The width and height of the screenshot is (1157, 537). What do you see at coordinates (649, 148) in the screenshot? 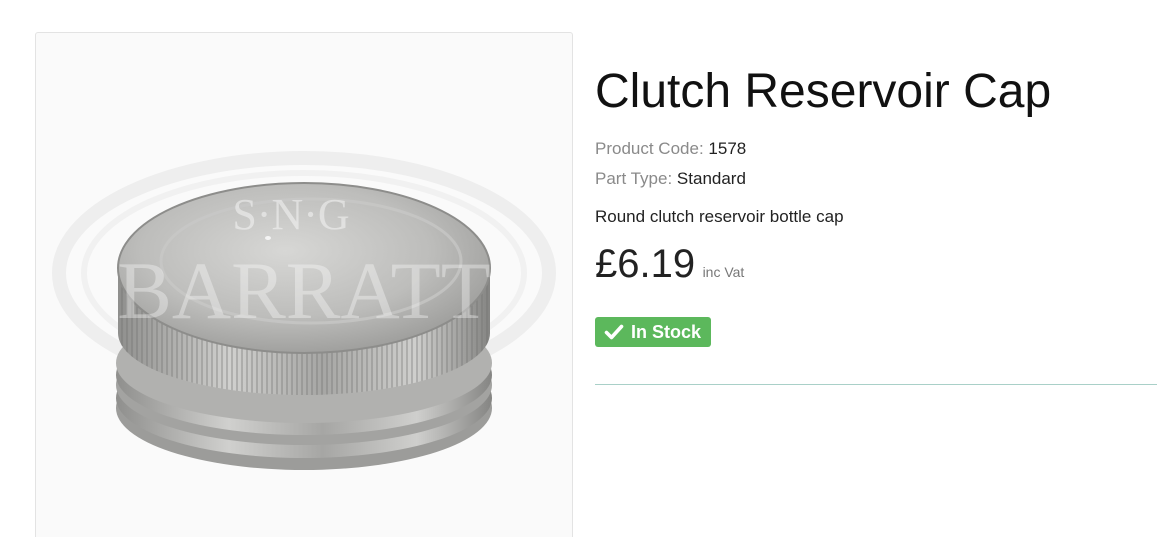
I see `product-code-label: Product Code:` at bounding box center [649, 148].